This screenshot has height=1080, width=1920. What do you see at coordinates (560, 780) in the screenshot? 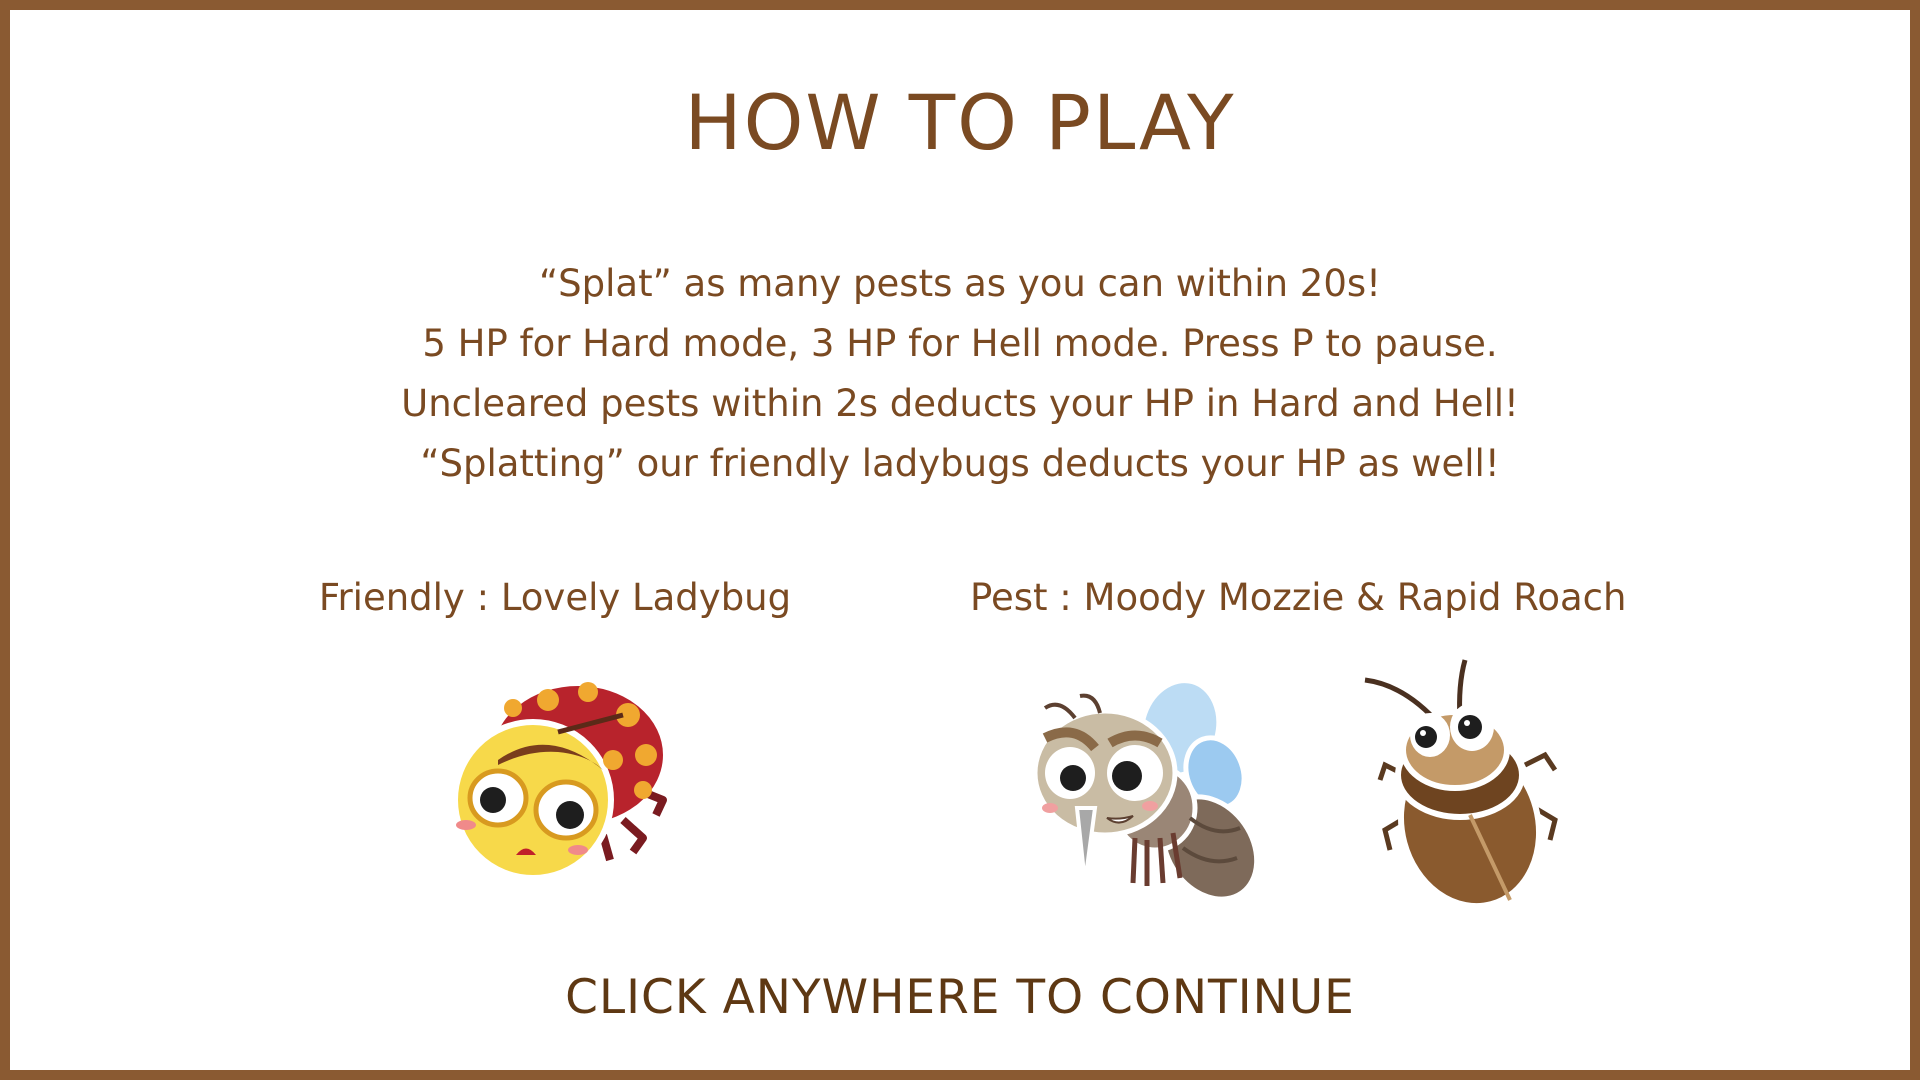
I see `ladybug-icon` at bounding box center [560, 780].